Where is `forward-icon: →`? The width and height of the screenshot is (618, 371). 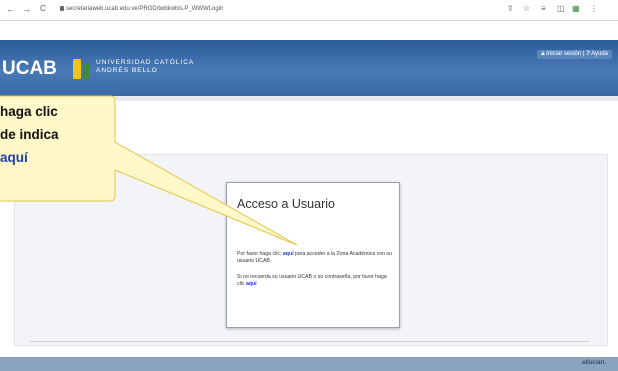 forward-icon: → is located at coordinates (26, 9).